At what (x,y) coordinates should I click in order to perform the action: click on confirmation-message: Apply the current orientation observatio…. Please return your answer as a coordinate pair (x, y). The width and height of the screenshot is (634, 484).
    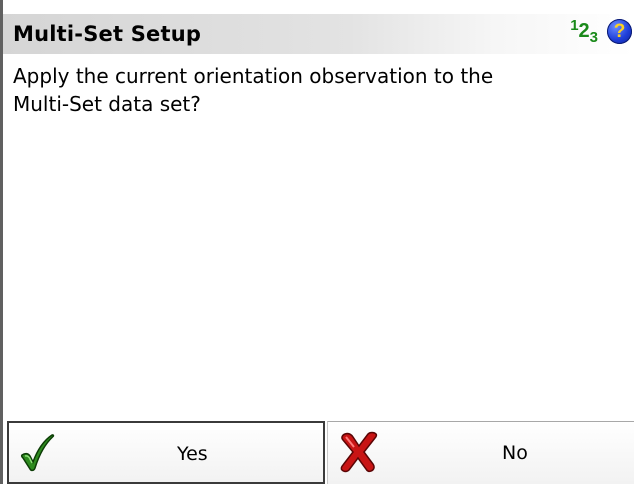
    Looking at the image, I should click on (313, 90).